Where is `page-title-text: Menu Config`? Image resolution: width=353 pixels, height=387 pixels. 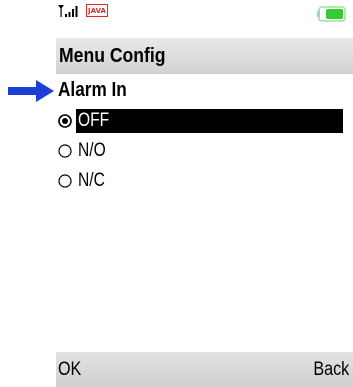 page-title-text: Menu Config is located at coordinates (112, 56).